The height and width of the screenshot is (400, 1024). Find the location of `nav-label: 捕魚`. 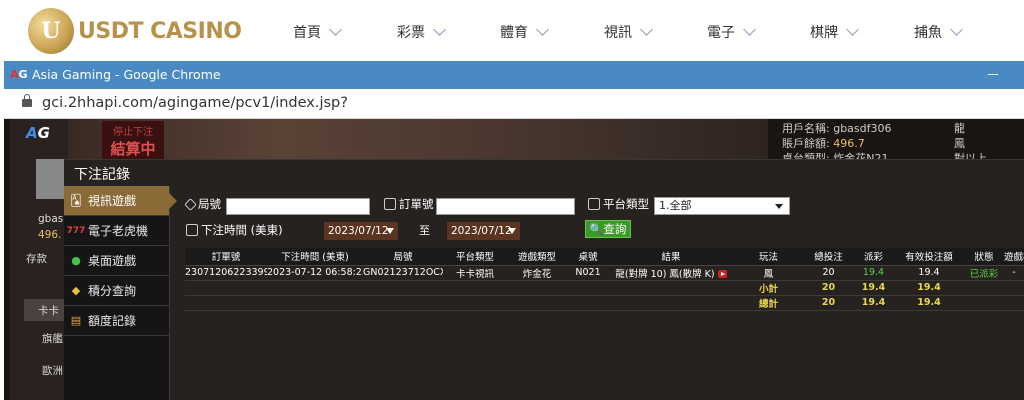

nav-label: 捕魚 is located at coordinates (928, 33).